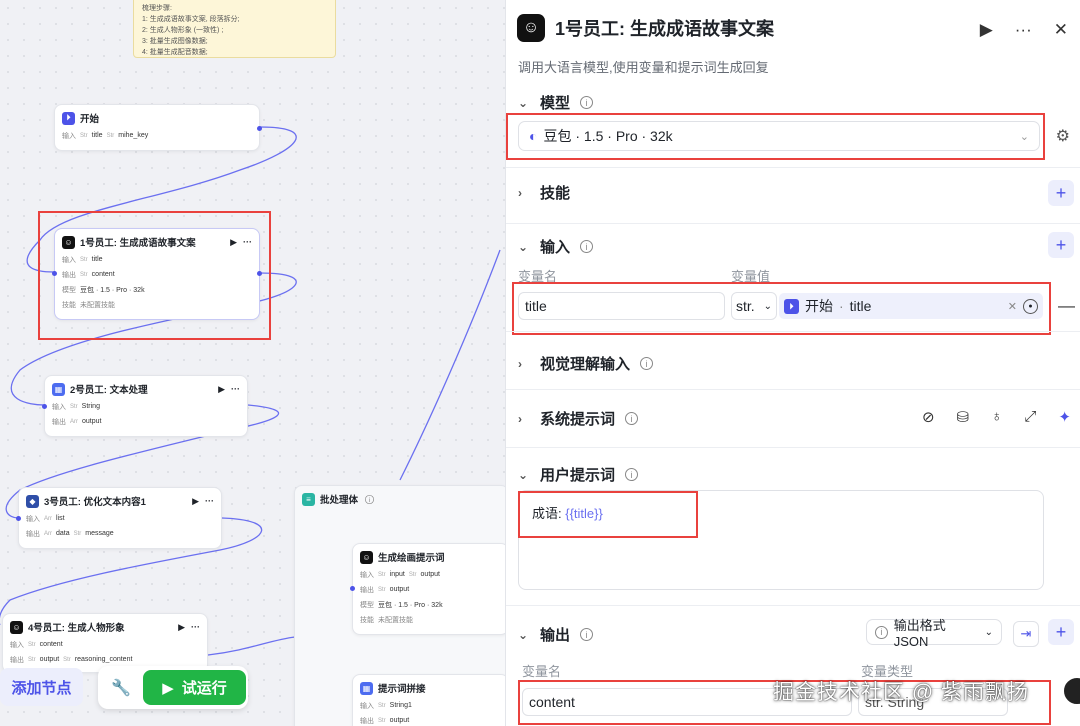 This screenshot has width=1080, height=726. What do you see at coordinates (1066, 306) in the screenshot?
I see `remove-row-icon: —` at bounding box center [1066, 306].